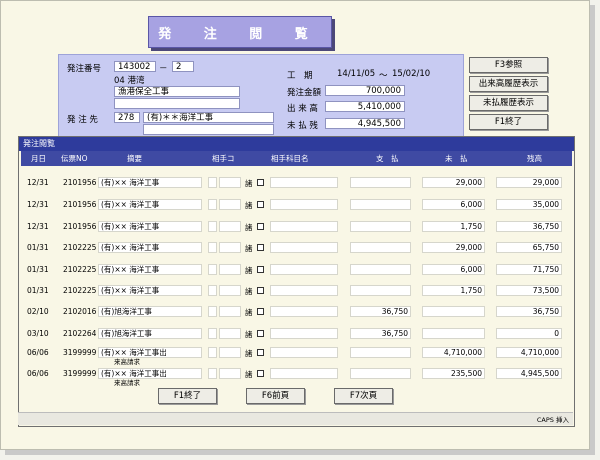 The height and width of the screenshot is (460, 600). I want to click on row-balance: 4,710,000, so click(529, 352).